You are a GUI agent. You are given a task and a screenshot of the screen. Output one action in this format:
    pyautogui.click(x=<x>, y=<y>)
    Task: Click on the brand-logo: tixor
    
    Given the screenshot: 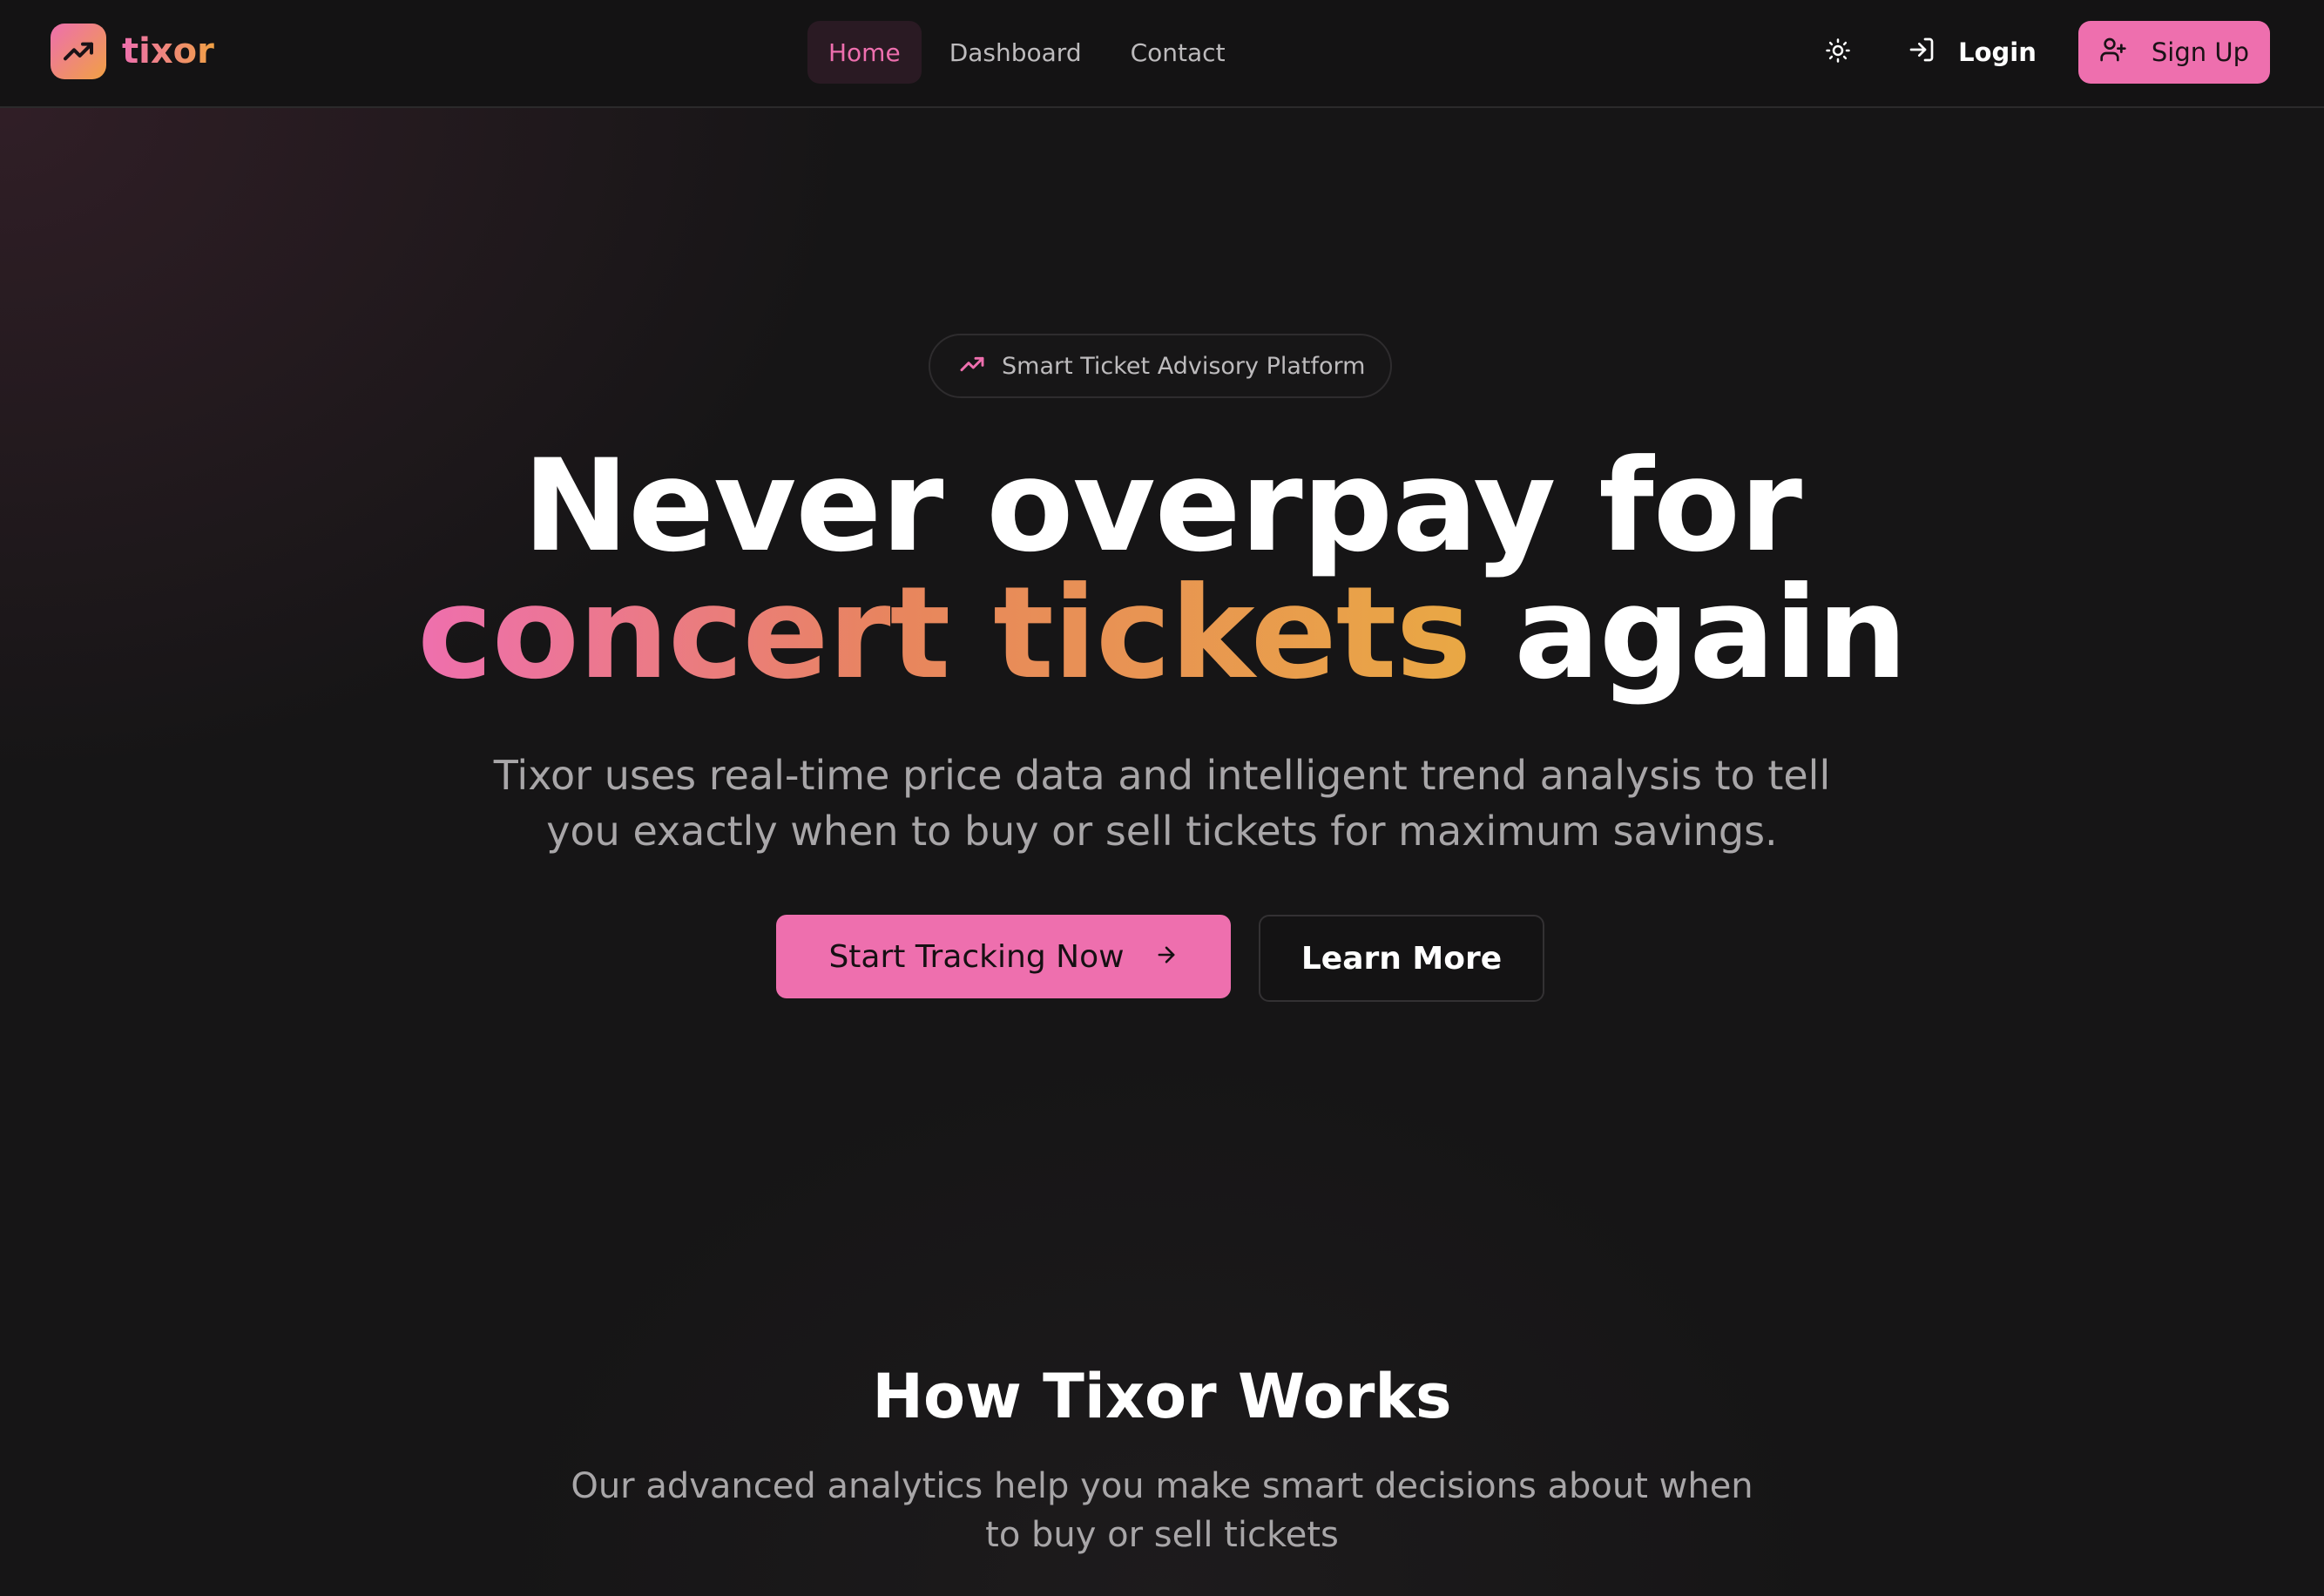 What is the action you would take?
    pyautogui.click(x=132, y=51)
    